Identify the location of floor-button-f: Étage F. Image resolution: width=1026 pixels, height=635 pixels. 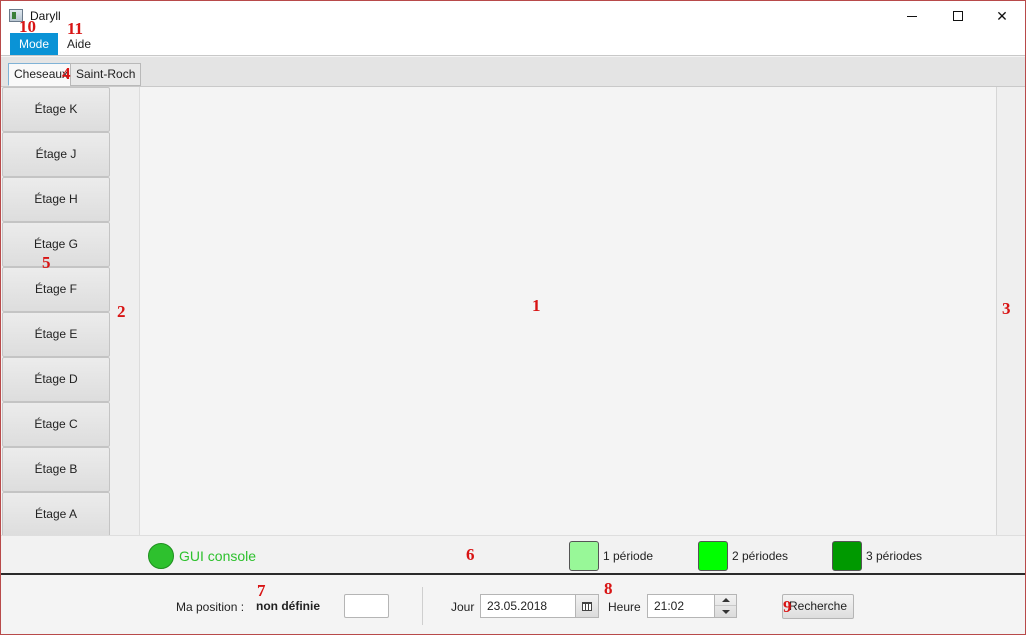
(56, 289).